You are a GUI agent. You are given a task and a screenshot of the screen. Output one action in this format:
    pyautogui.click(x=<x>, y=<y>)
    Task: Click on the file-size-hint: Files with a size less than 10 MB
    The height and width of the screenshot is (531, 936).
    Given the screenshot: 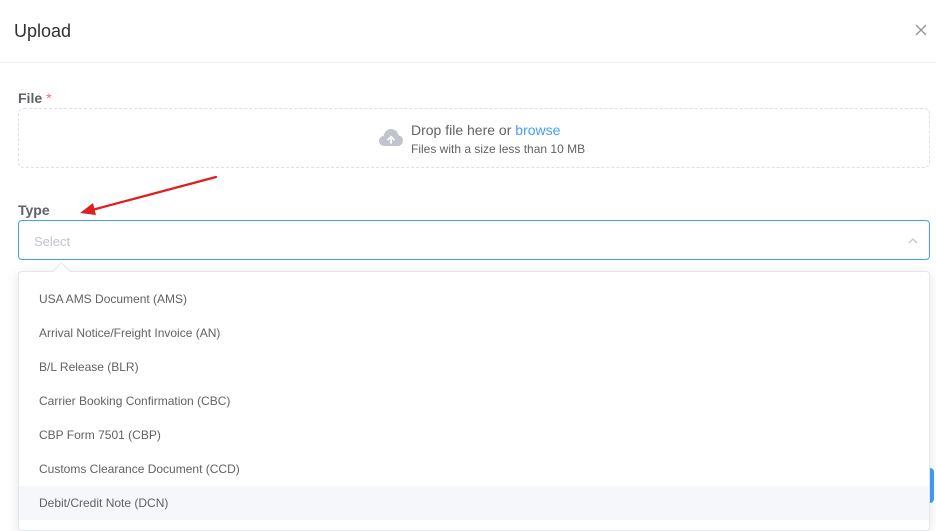 What is the action you would take?
    pyautogui.click(x=498, y=149)
    